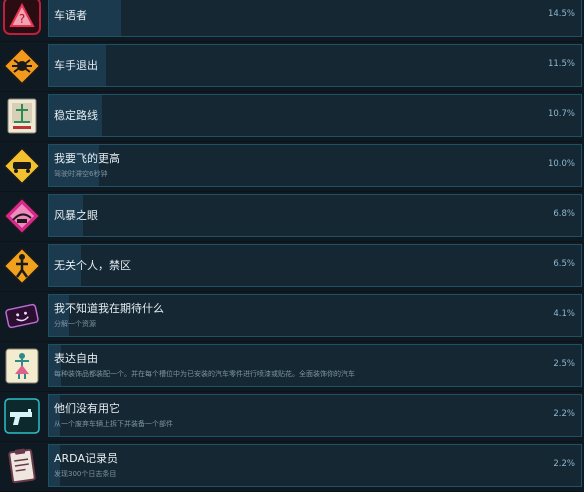 This screenshot has width=584, height=492. What do you see at coordinates (22, 465) in the screenshot?
I see `clipboard-icon` at bounding box center [22, 465].